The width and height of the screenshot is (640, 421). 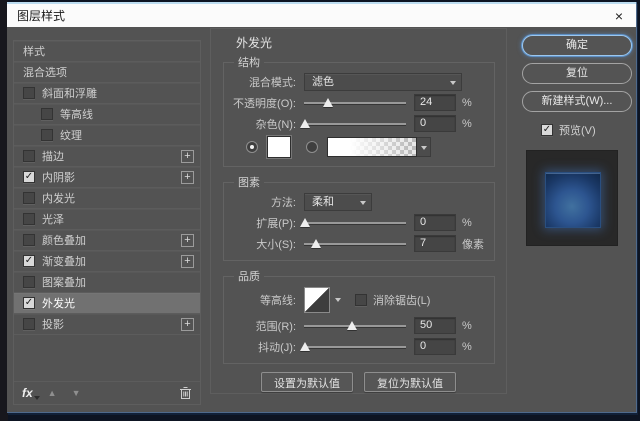 What do you see at coordinates (53, 220) in the screenshot?
I see `sidebar-item-label: 光泽` at bounding box center [53, 220].